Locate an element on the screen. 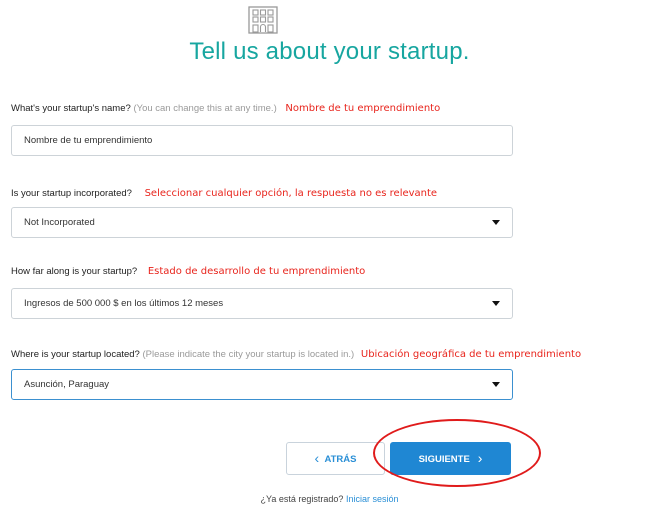 This screenshot has width=659, height=507. back-button-label: ATRÁS is located at coordinates (340, 459).